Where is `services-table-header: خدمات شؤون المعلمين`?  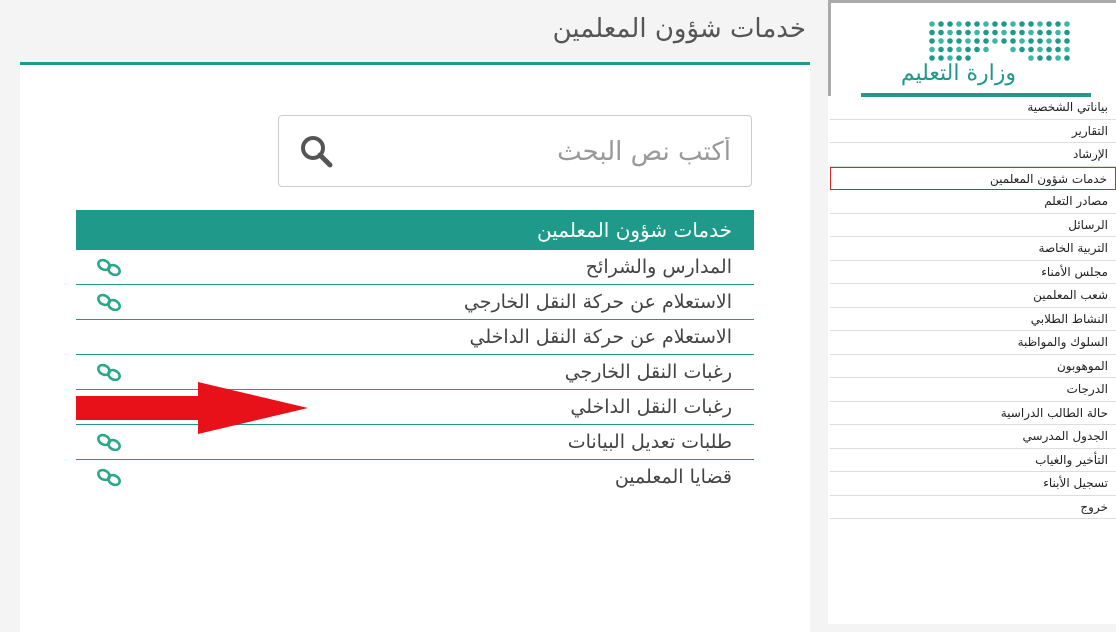
services-table-header: خدمات شؤون المعلمين is located at coordinates (415, 230).